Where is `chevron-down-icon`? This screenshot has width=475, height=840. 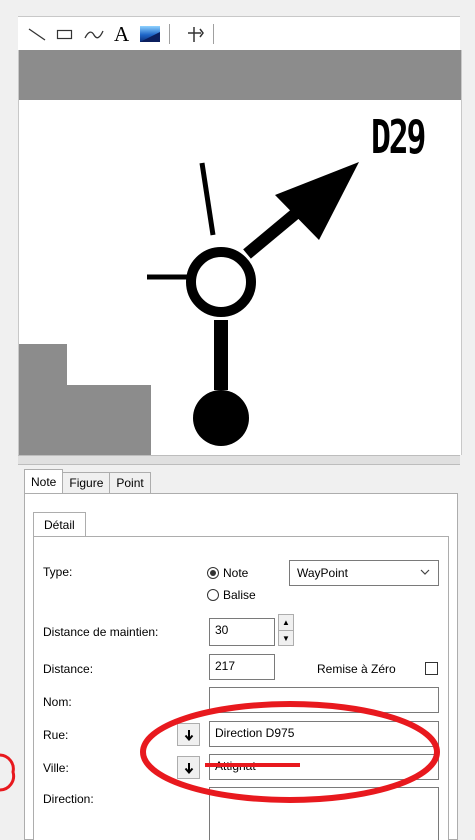
chevron-down-icon is located at coordinates (425, 572).